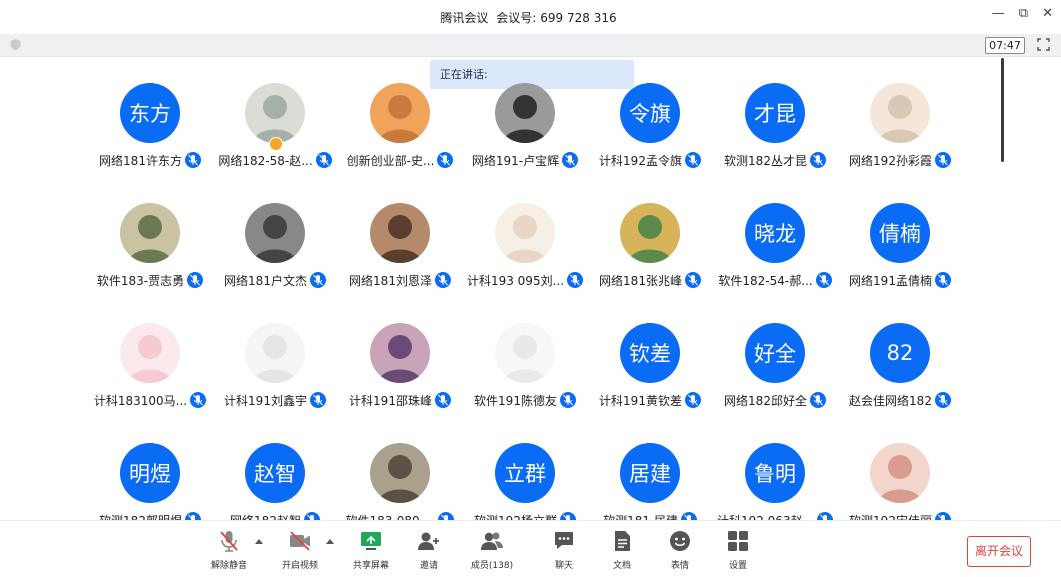  What do you see at coordinates (275, 400) in the screenshot?
I see `participant-name-row: 计科191刘鑫宇` at bounding box center [275, 400].